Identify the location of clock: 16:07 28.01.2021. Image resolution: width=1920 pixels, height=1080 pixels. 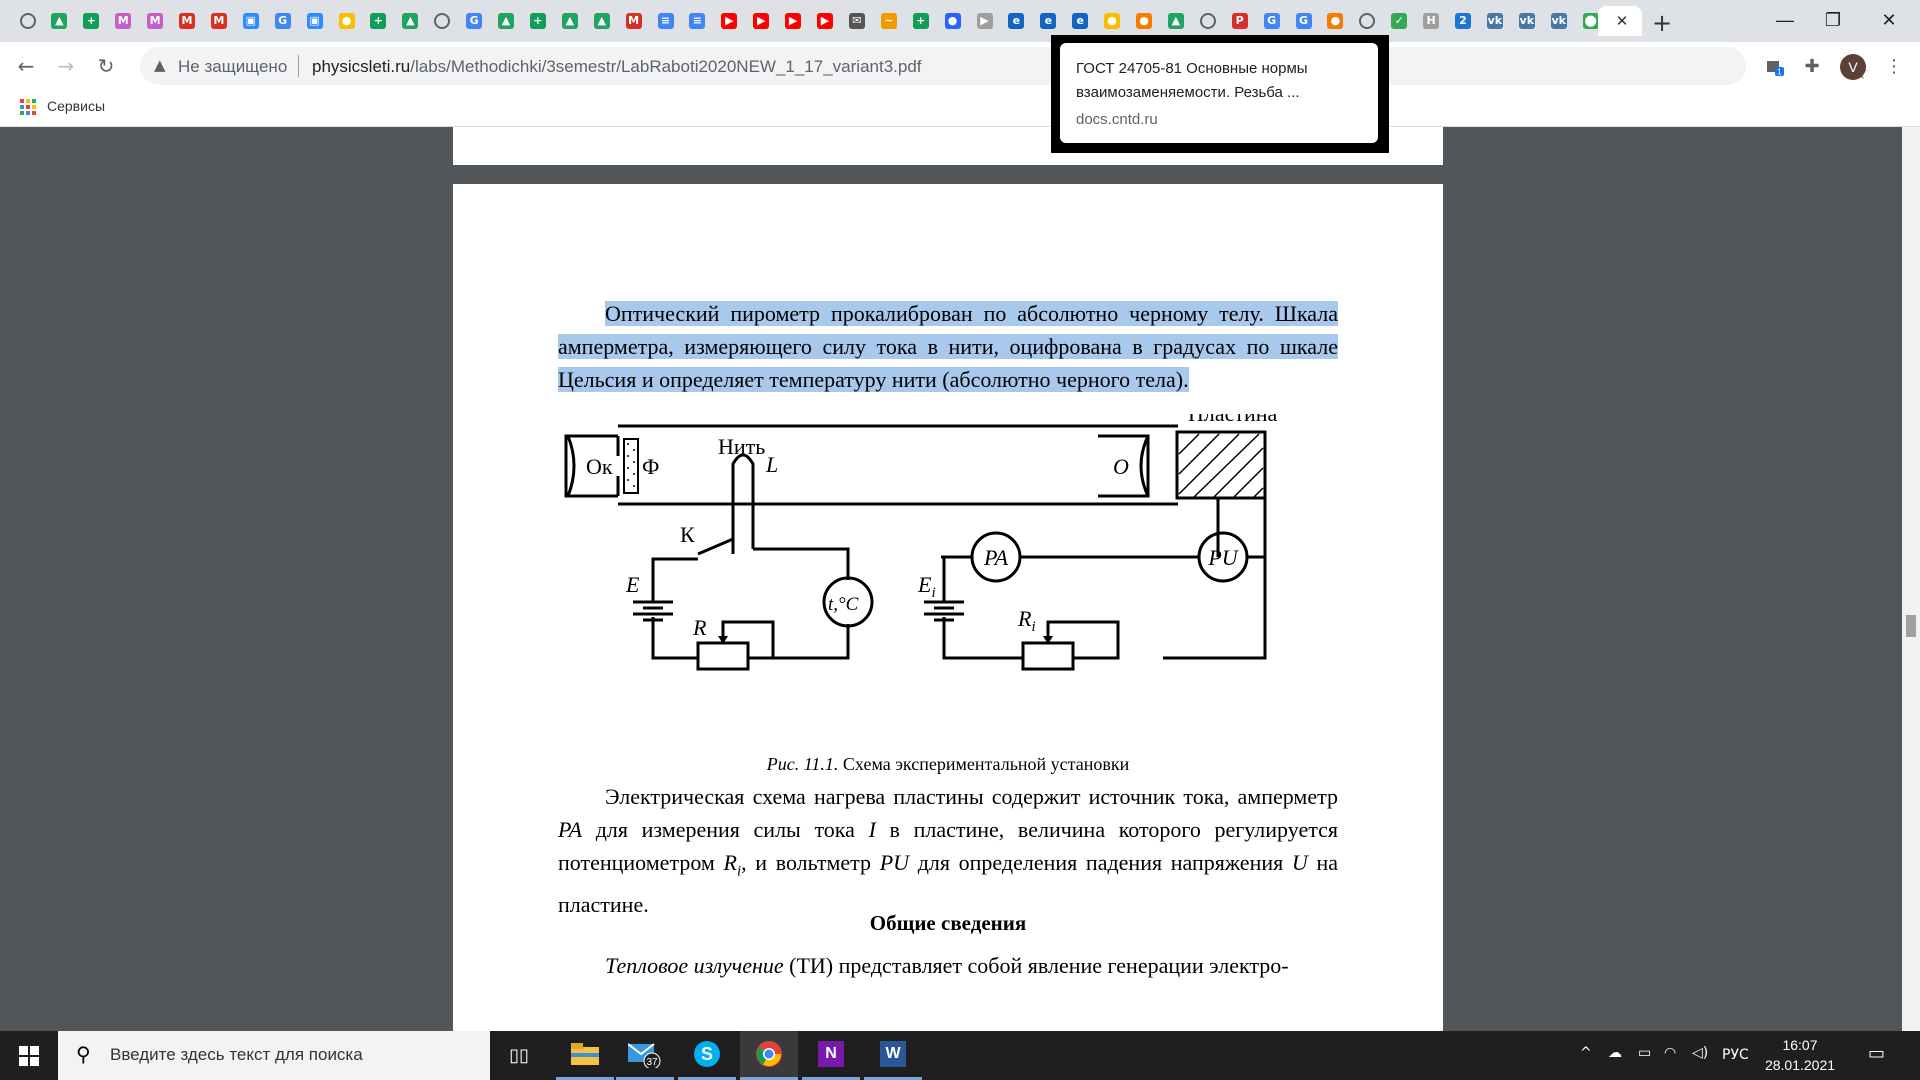
(1800, 1055).